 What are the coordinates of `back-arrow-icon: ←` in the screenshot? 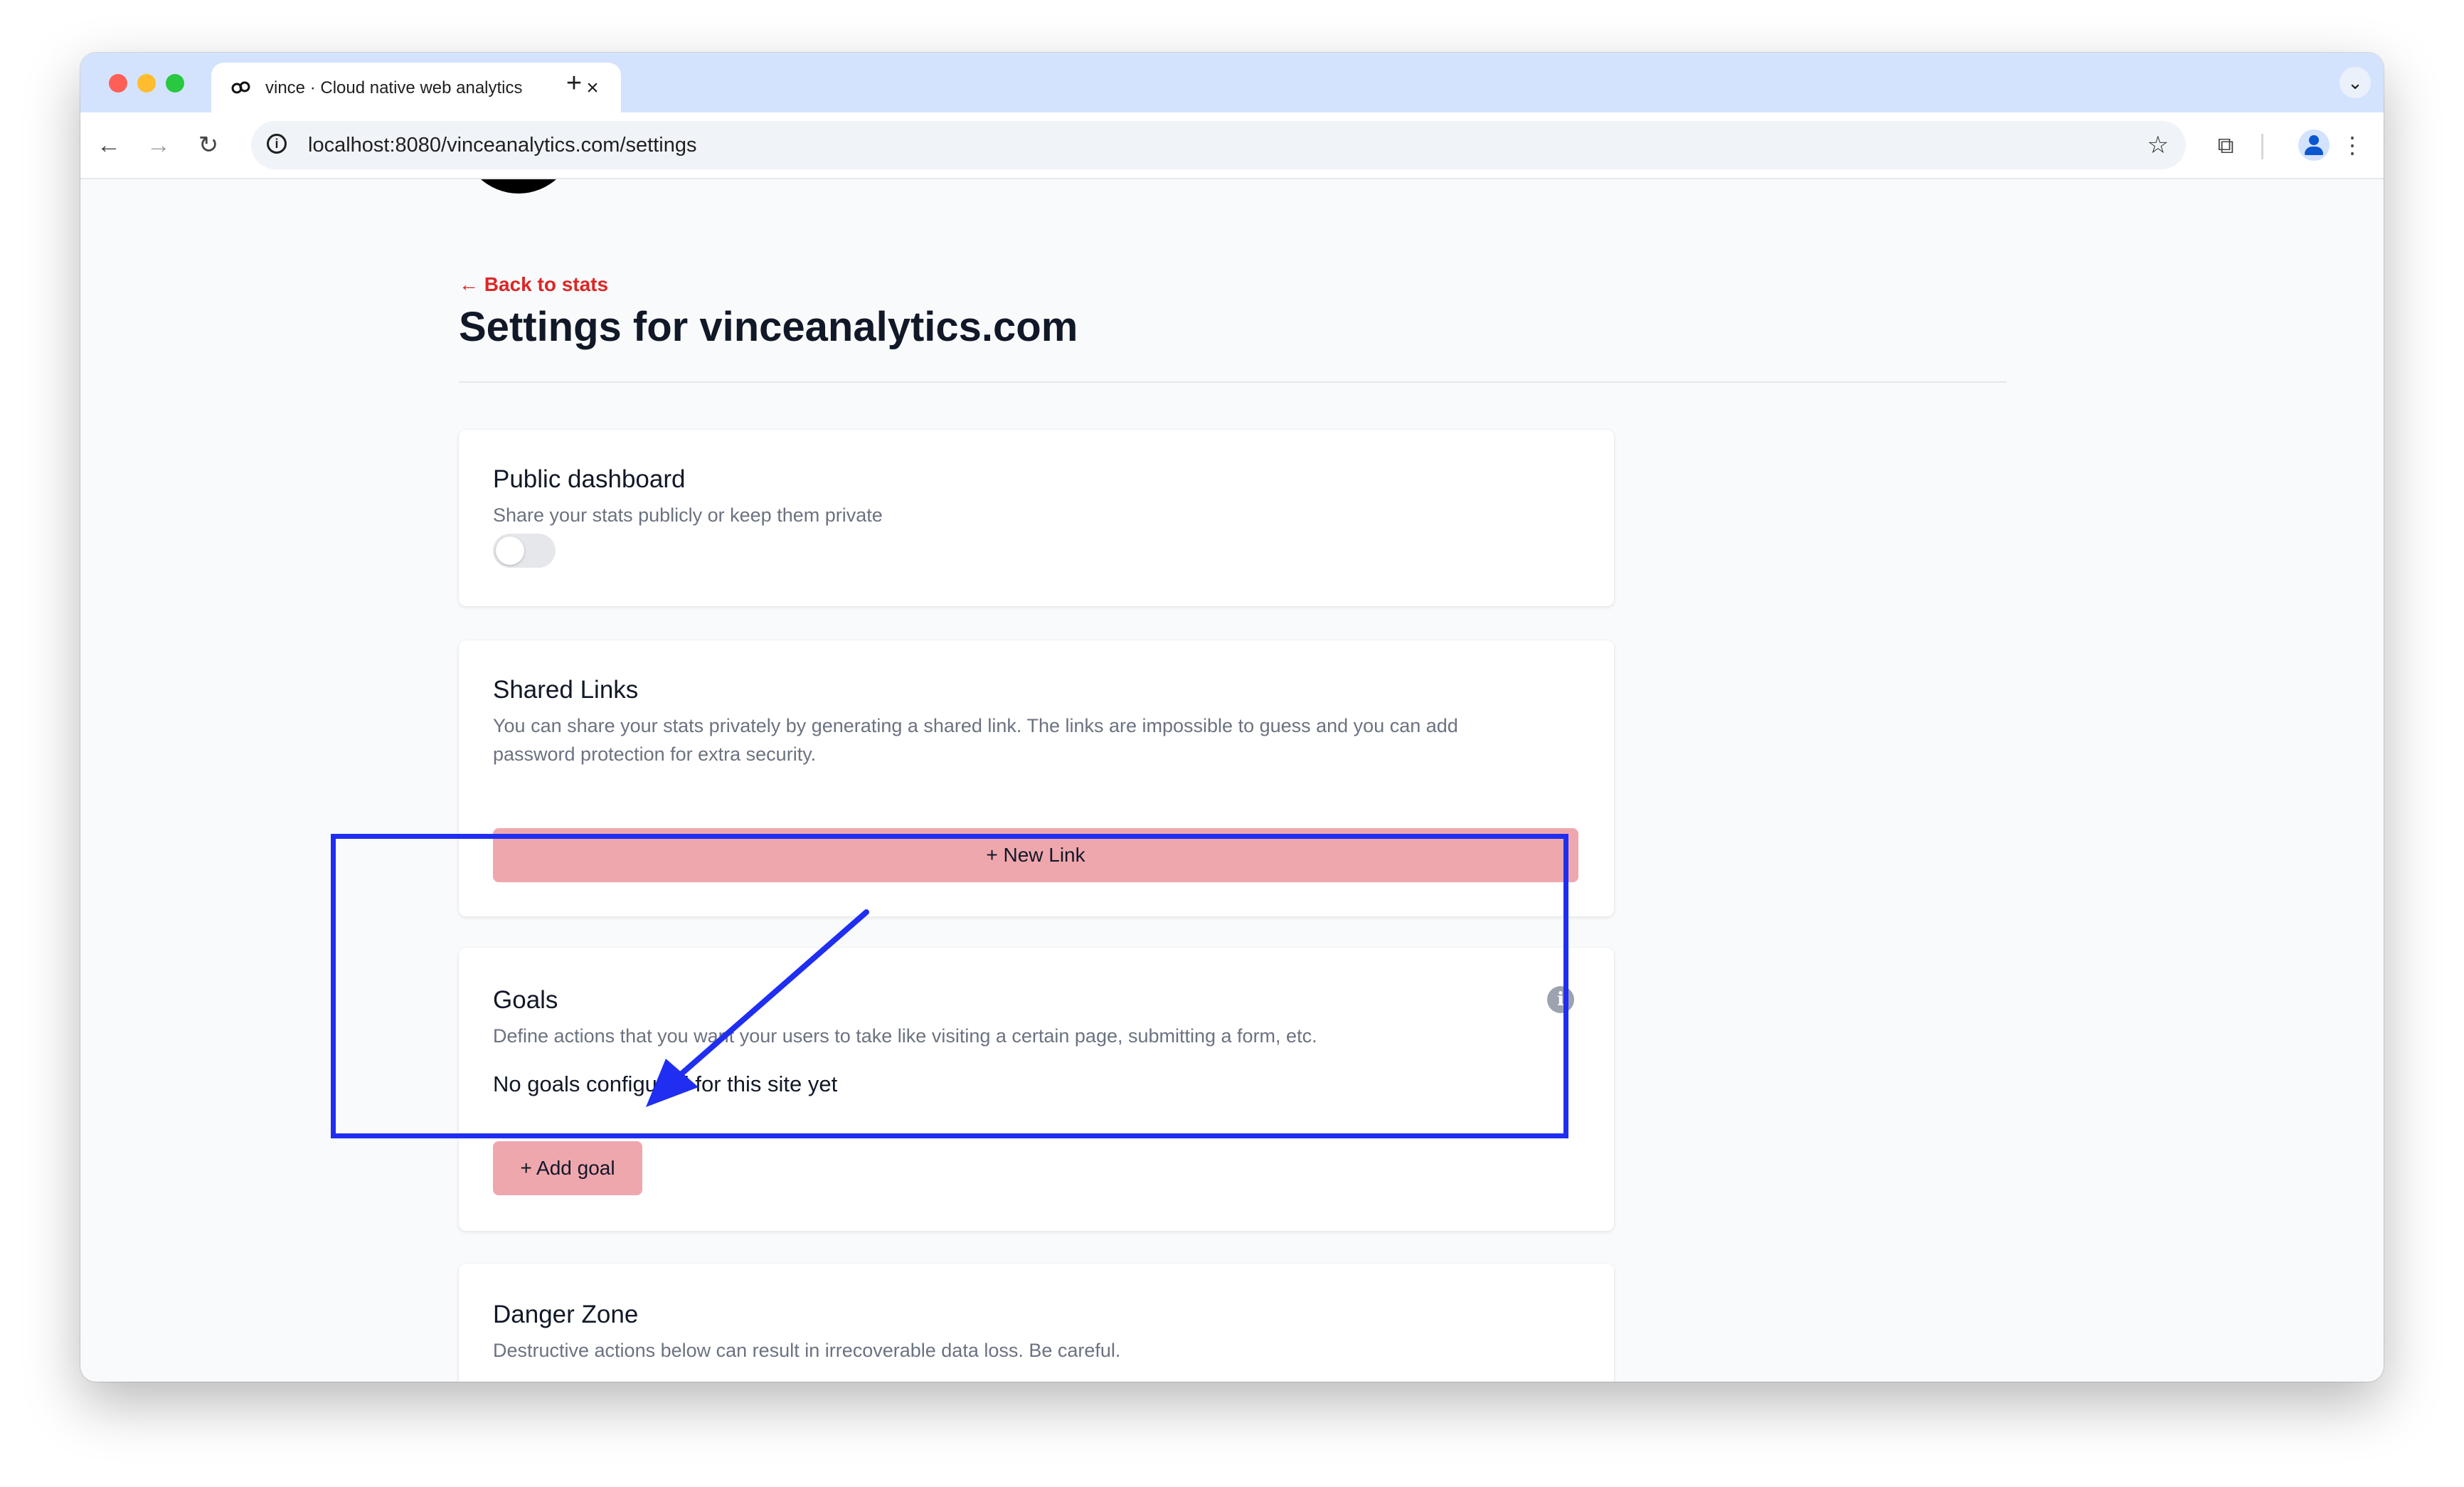 It's located at (109, 145).